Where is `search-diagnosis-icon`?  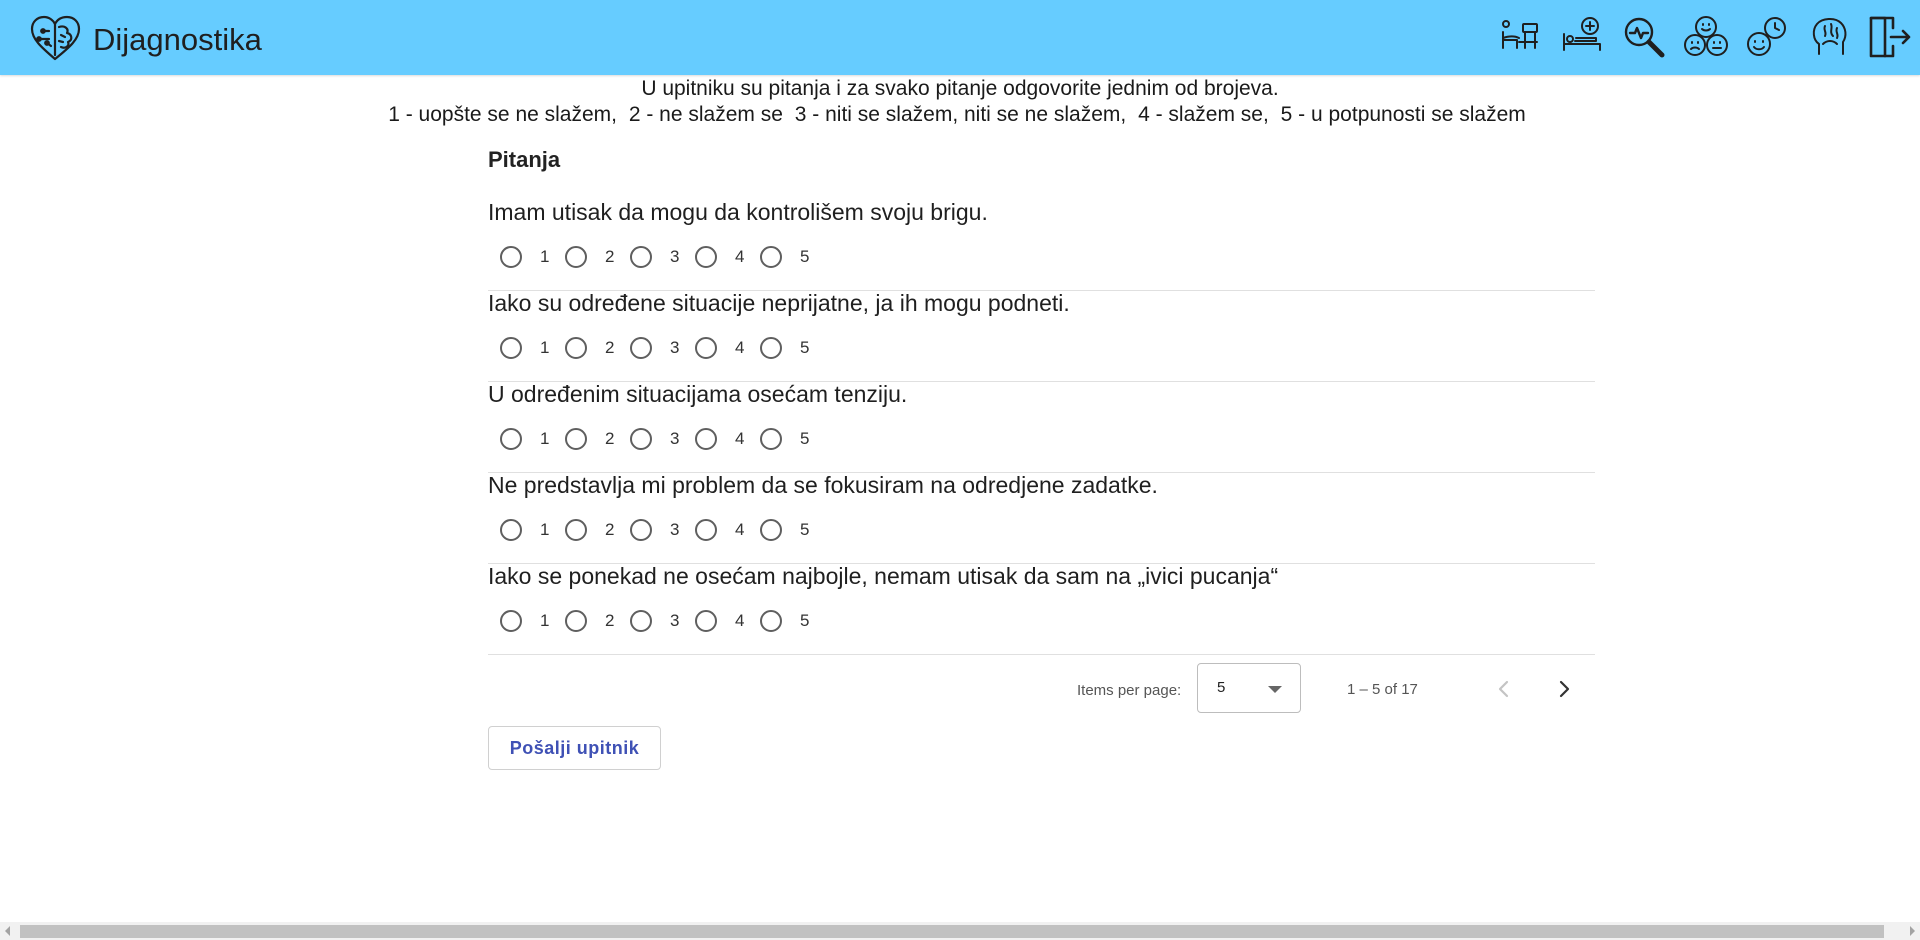
search-diagnosis-icon is located at coordinates (1644, 37).